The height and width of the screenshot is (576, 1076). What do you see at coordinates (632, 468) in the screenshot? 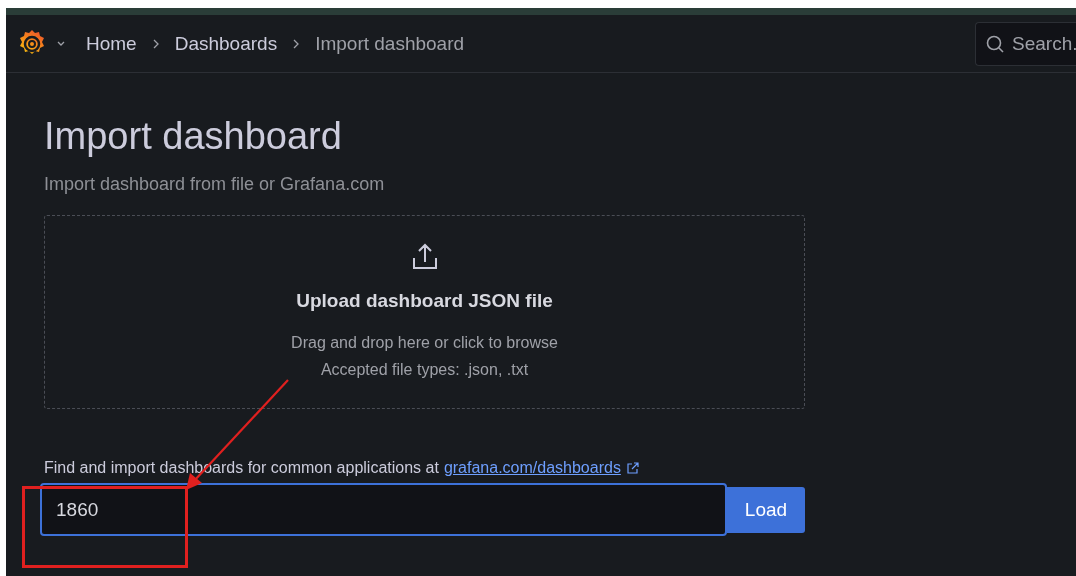
I see `external-link-icon` at bounding box center [632, 468].